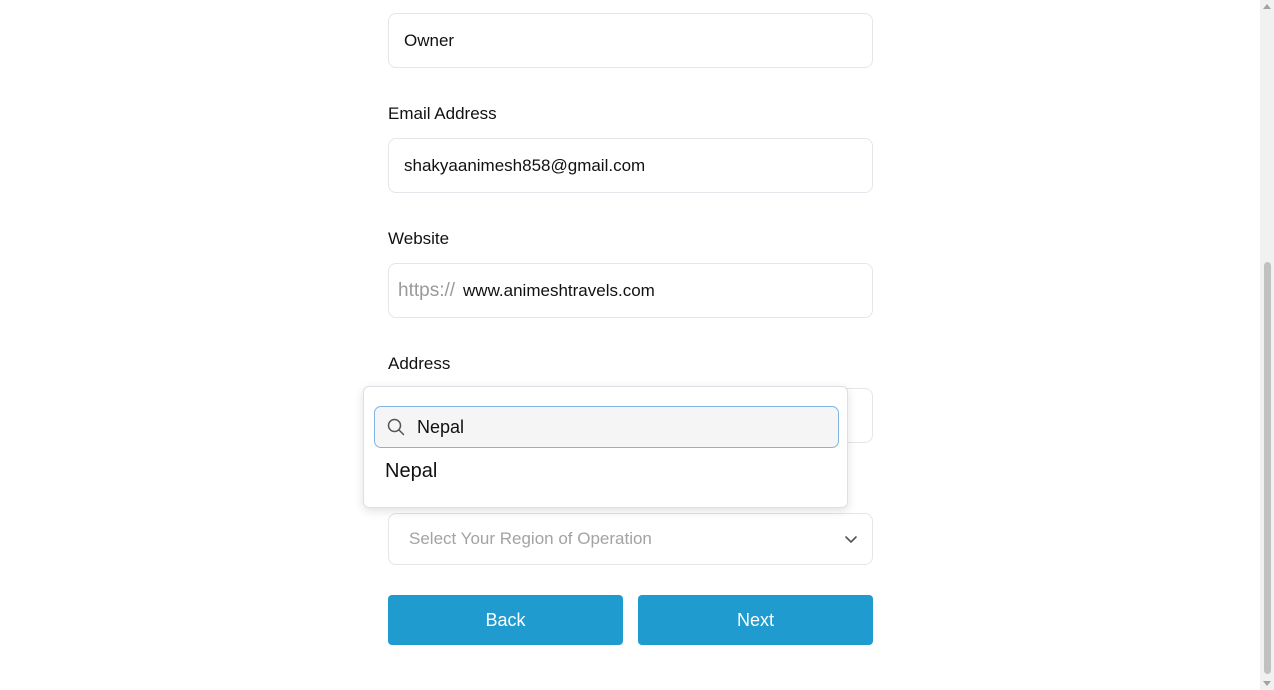  Describe the element at coordinates (851, 539) in the screenshot. I see `chevron-down-icon` at that location.